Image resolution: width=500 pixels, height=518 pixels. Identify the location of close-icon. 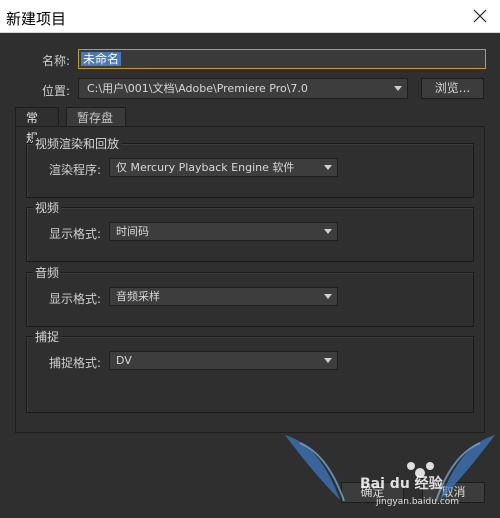
(480, 16).